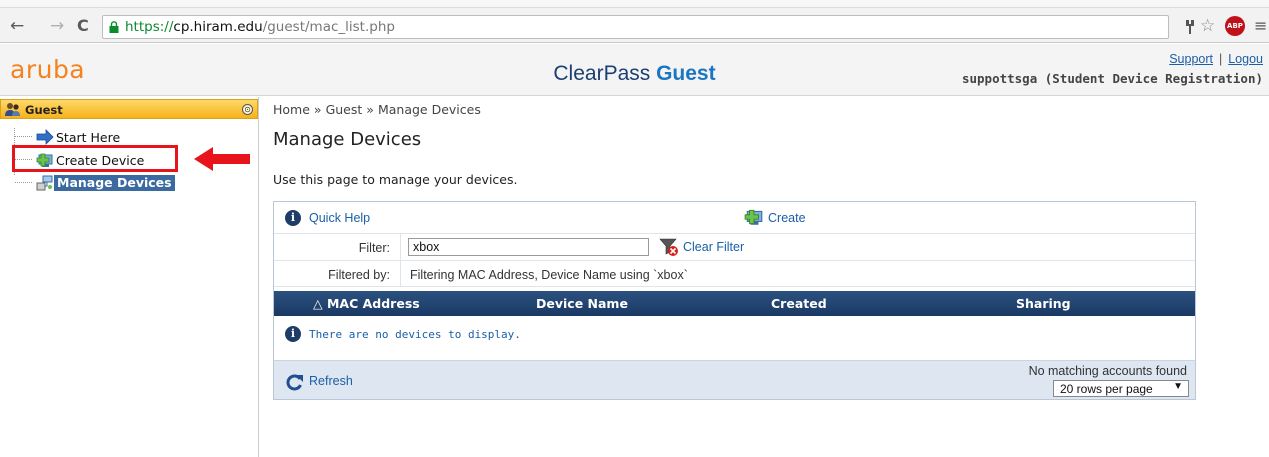 This screenshot has height=457, width=1269. Describe the element at coordinates (734, 218) in the screenshot. I see `panel-toolbar: i Quick Help Create` at that location.